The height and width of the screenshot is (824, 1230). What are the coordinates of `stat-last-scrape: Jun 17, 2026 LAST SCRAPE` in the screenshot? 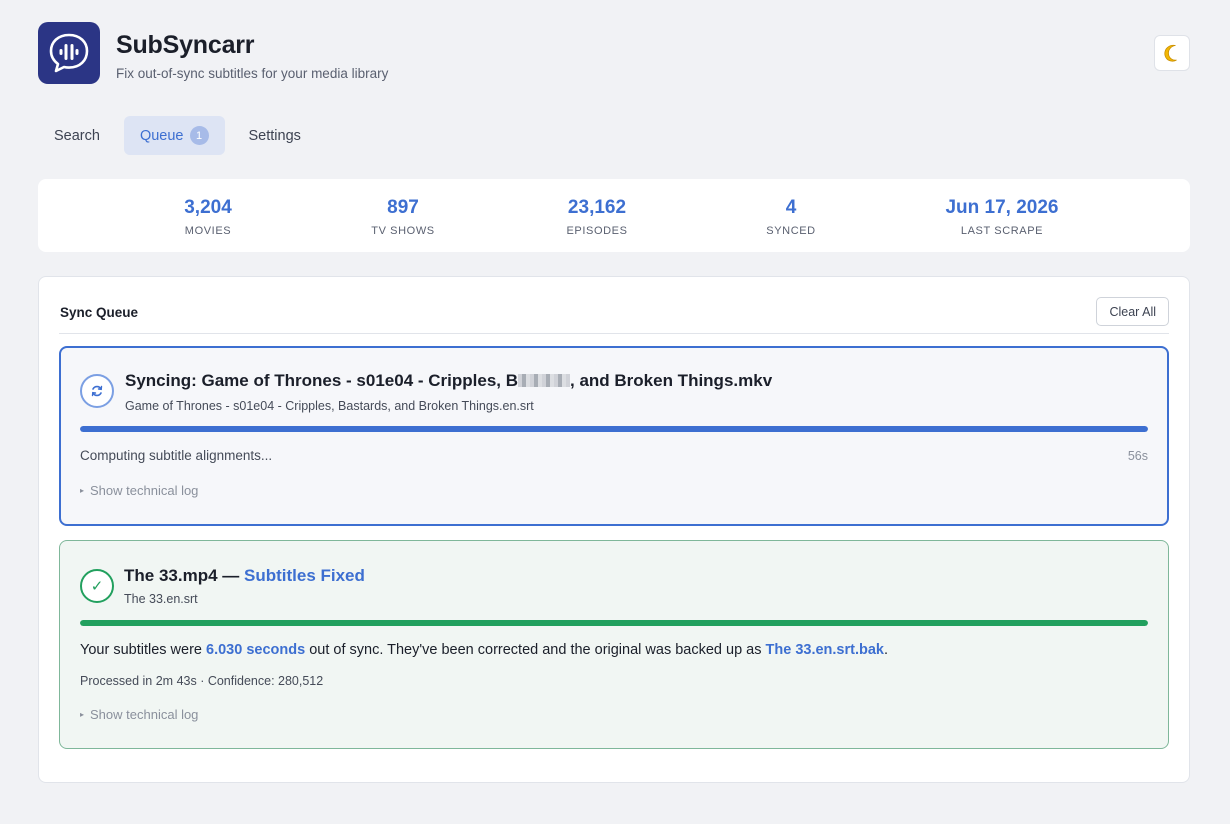 It's located at (1001, 217).